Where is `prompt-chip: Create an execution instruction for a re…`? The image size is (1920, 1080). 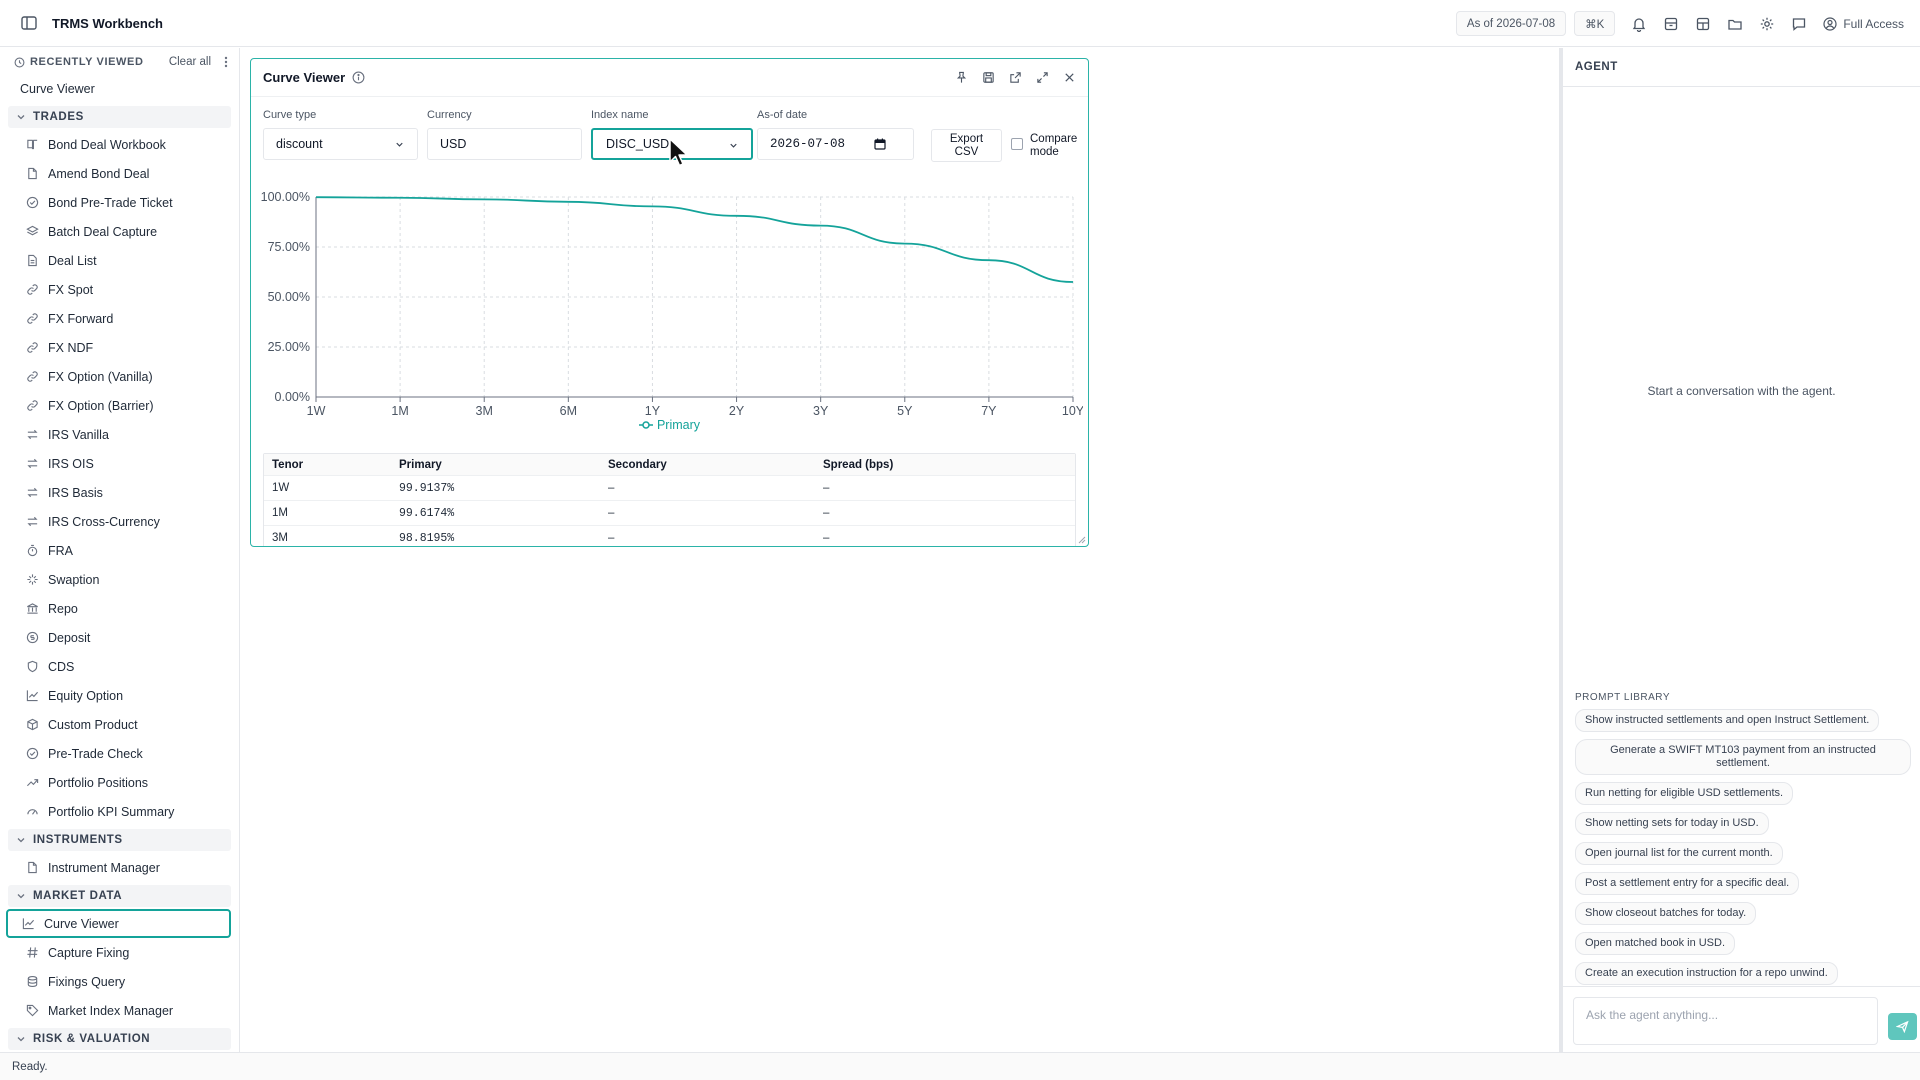 prompt-chip: Create an execution instruction for a re… is located at coordinates (1706, 973).